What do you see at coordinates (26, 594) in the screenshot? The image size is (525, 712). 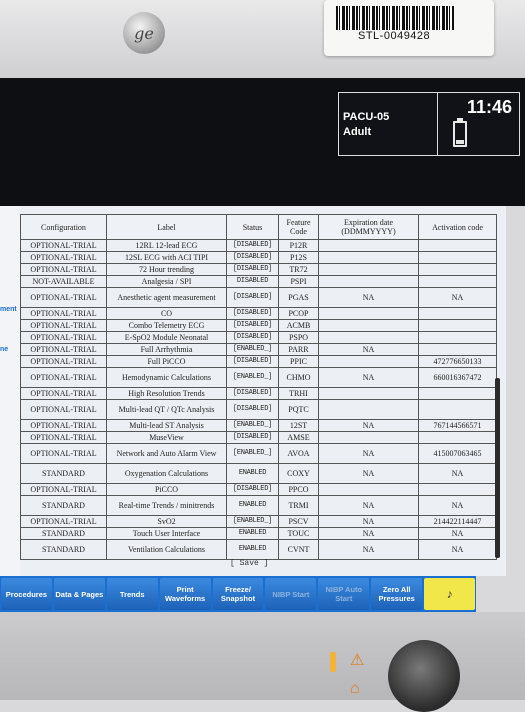 I see `toolbar-button-procedures: Procedures` at bounding box center [26, 594].